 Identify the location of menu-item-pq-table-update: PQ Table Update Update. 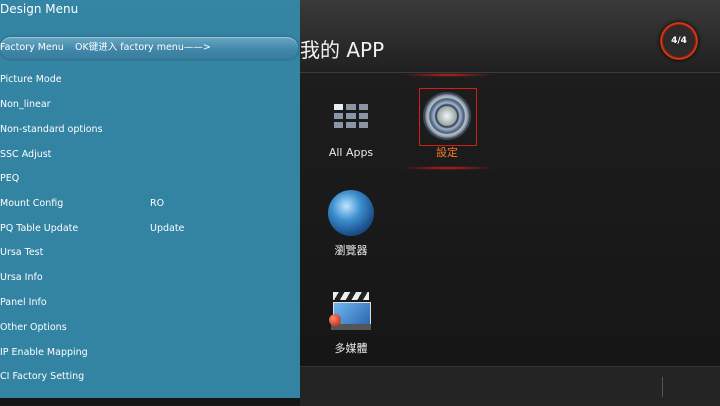
(150, 229).